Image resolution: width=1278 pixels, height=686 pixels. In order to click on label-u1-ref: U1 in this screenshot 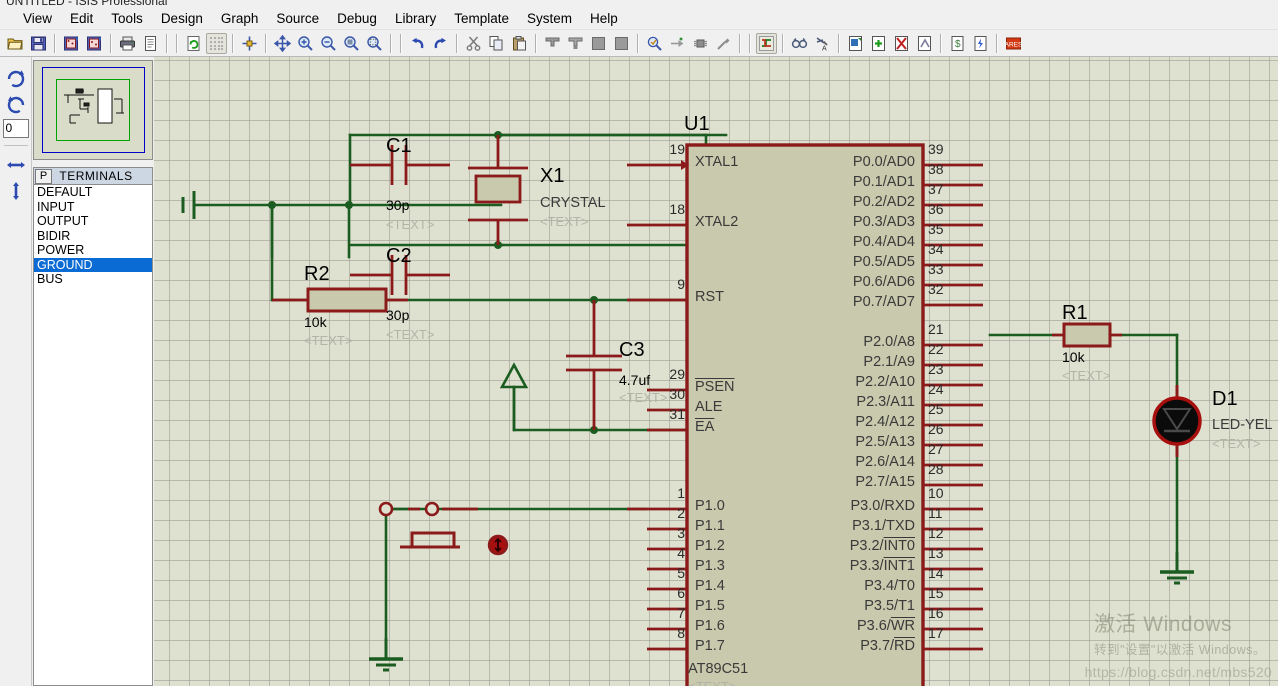, I will do `click(697, 124)`.